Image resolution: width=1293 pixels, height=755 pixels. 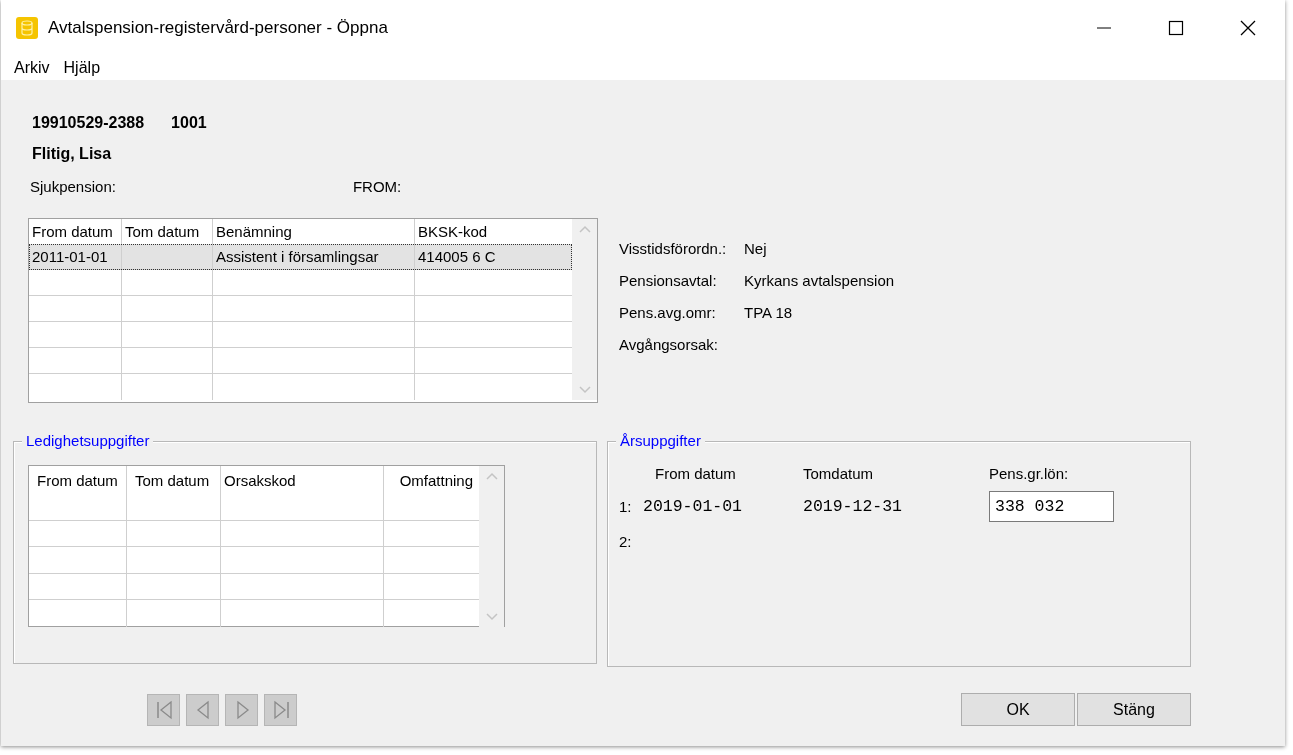 I want to click on field-value: Kyrkans avtalspension, so click(x=819, y=281).